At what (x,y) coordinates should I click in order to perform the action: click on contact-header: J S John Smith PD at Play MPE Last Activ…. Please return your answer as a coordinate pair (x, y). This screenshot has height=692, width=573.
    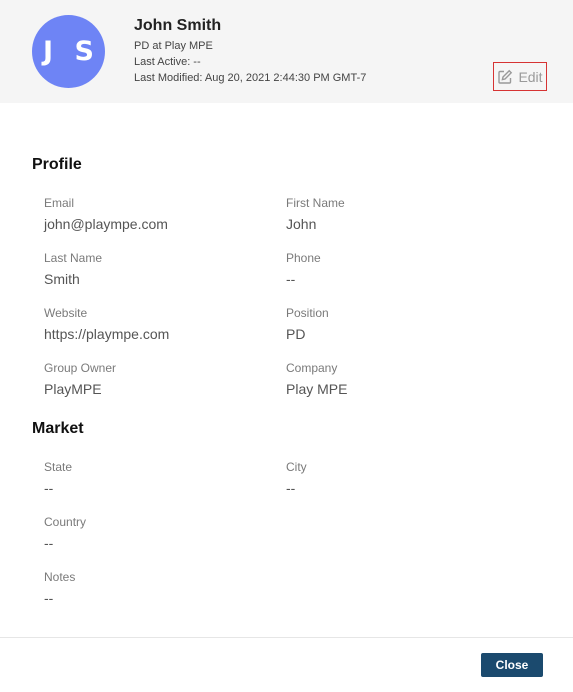
    Looking at the image, I should click on (286, 51).